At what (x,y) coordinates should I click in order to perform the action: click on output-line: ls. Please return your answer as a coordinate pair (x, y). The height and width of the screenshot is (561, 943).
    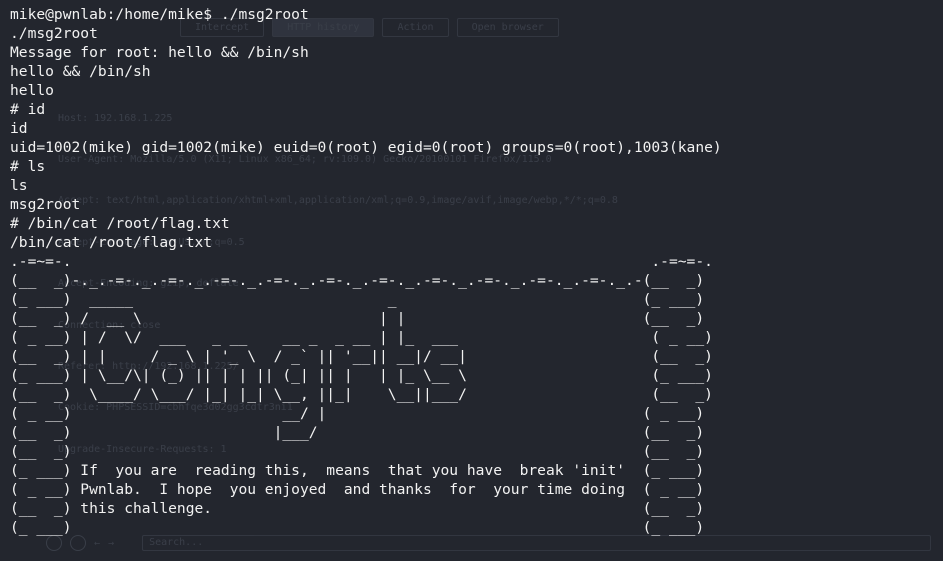
    Looking at the image, I should click on (19, 185).